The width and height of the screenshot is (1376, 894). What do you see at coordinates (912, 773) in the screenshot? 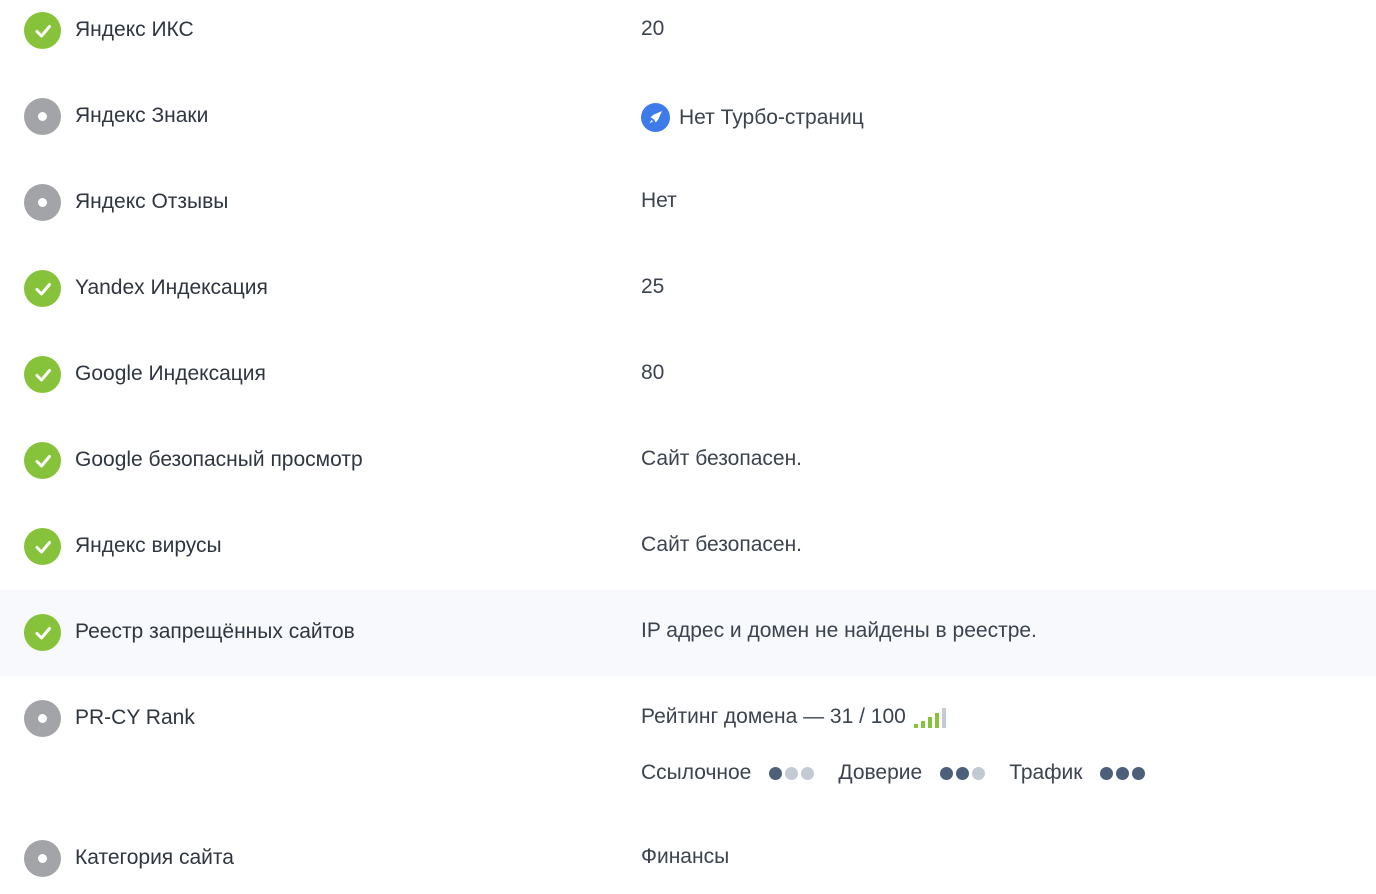
I see `metric-trust: Доверие` at bounding box center [912, 773].